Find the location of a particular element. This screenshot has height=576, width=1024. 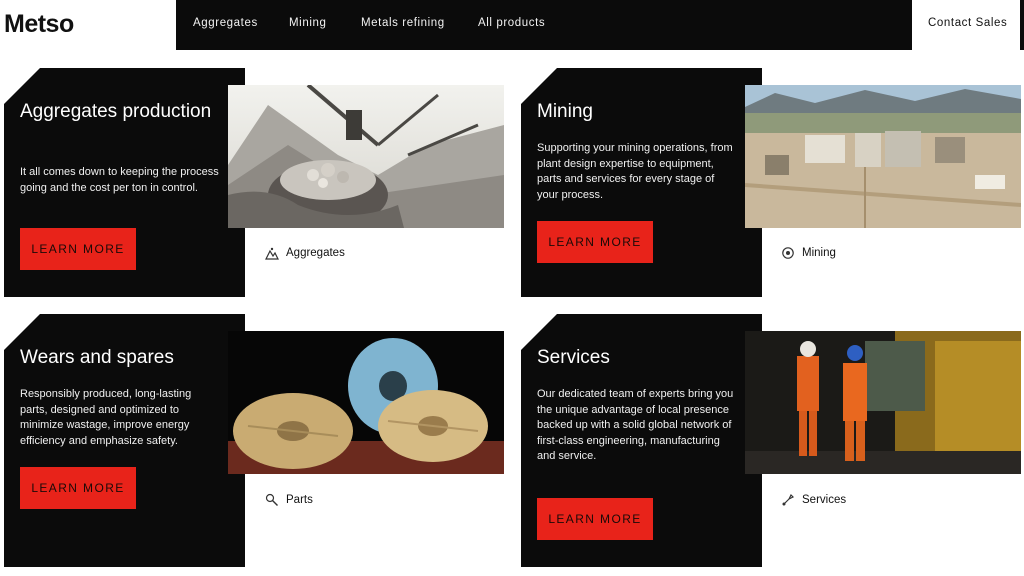

nav-aggregates: Aggregates is located at coordinates (225, 23).